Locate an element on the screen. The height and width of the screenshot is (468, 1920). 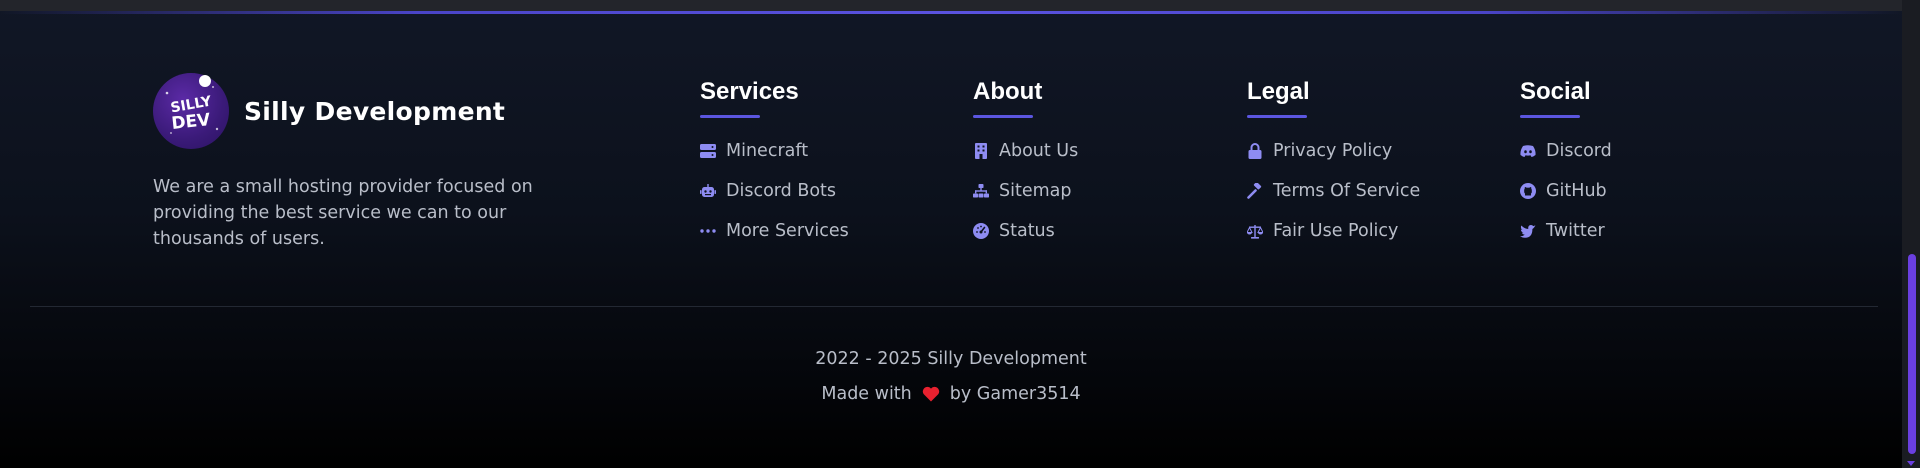
lock-icon is located at coordinates (1255, 151).